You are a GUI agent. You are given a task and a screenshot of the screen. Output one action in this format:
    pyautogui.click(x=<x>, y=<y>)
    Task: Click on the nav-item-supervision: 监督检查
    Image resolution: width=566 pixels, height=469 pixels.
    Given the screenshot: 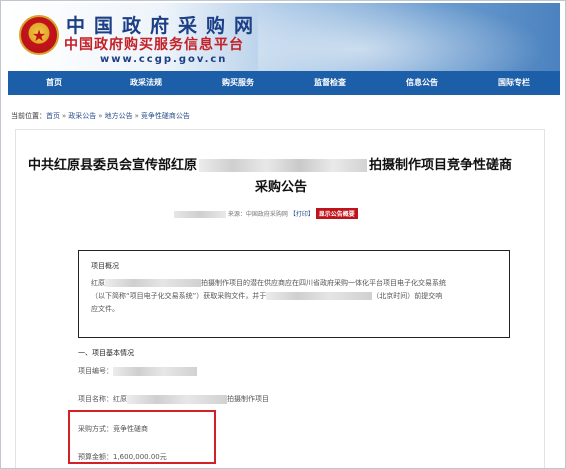 What is the action you would take?
    pyautogui.click(x=330, y=83)
    